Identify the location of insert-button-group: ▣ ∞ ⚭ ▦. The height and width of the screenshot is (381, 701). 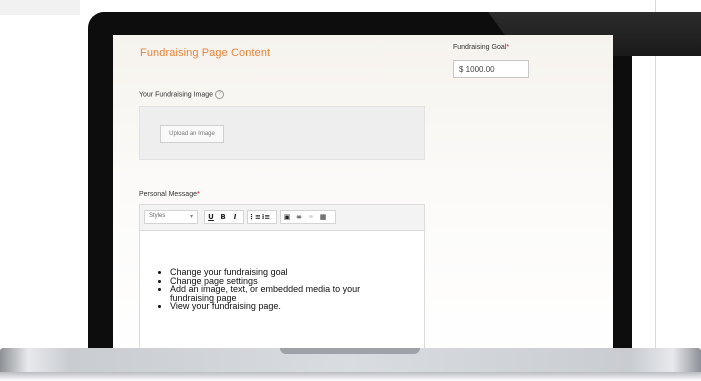
(308, 217).